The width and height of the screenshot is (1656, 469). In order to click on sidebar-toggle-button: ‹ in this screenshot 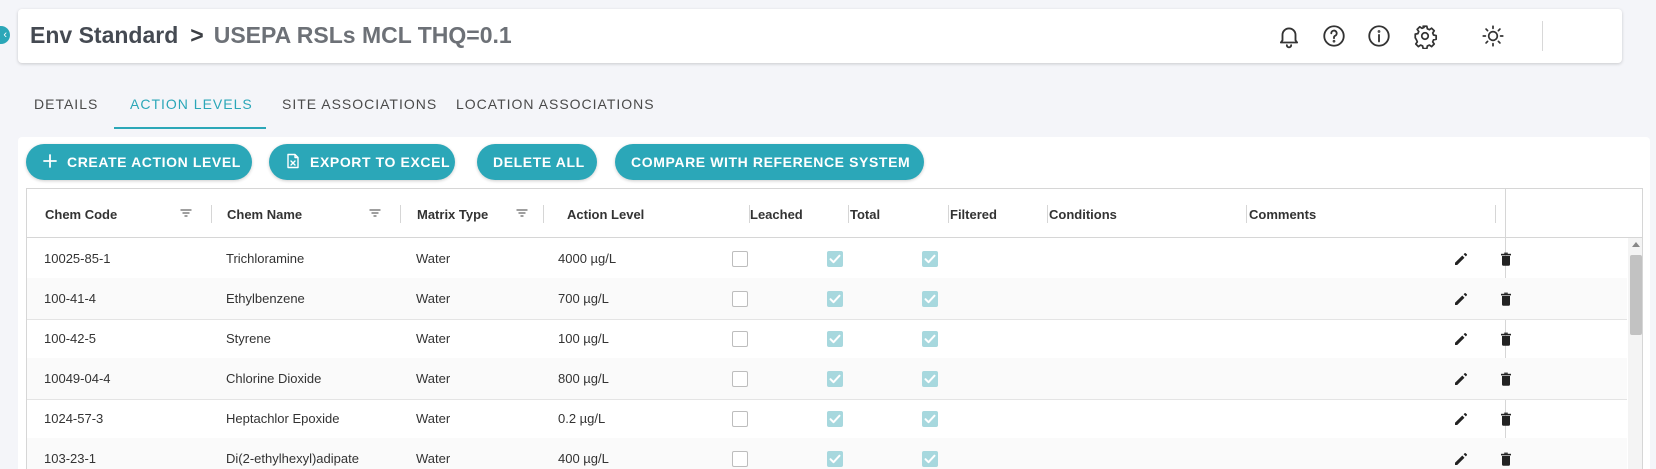, I will do `click(5, 35)`.